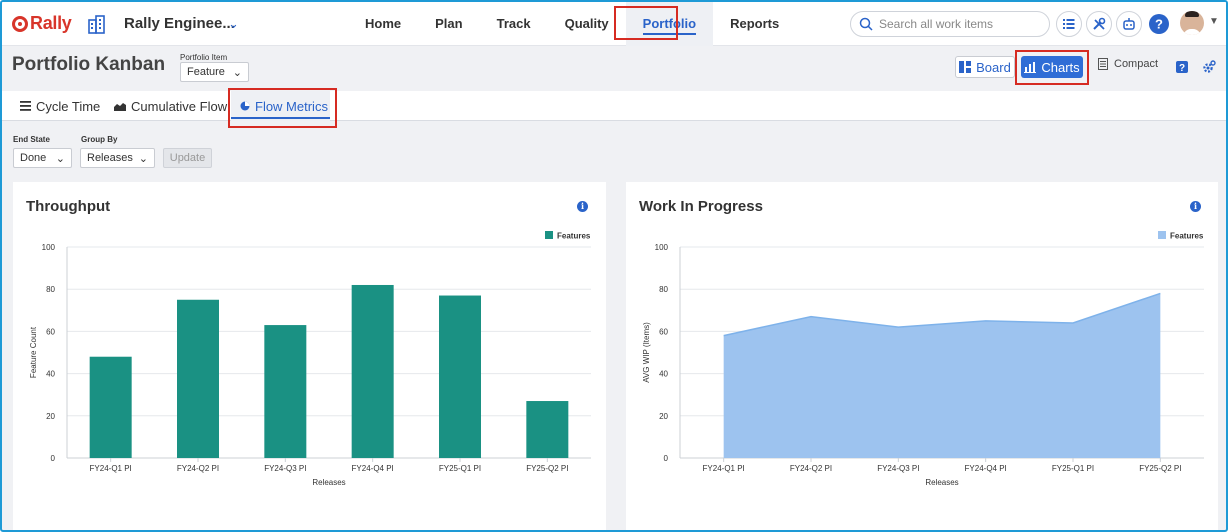 The height and width of the screenshot is (532, 1228). I want to click on nav-track-label: Track, so click(513, 23).